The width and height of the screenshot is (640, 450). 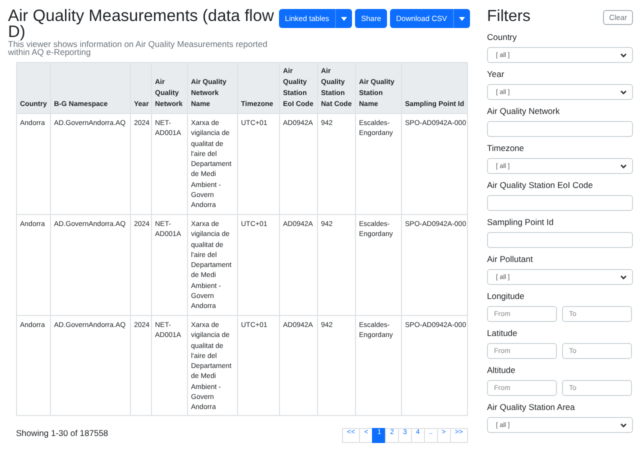 What do you see at coordinates (521, 223) in the screenshot?
I see `filter-label: Sampling Point Id` at bounding box center [521, 223].